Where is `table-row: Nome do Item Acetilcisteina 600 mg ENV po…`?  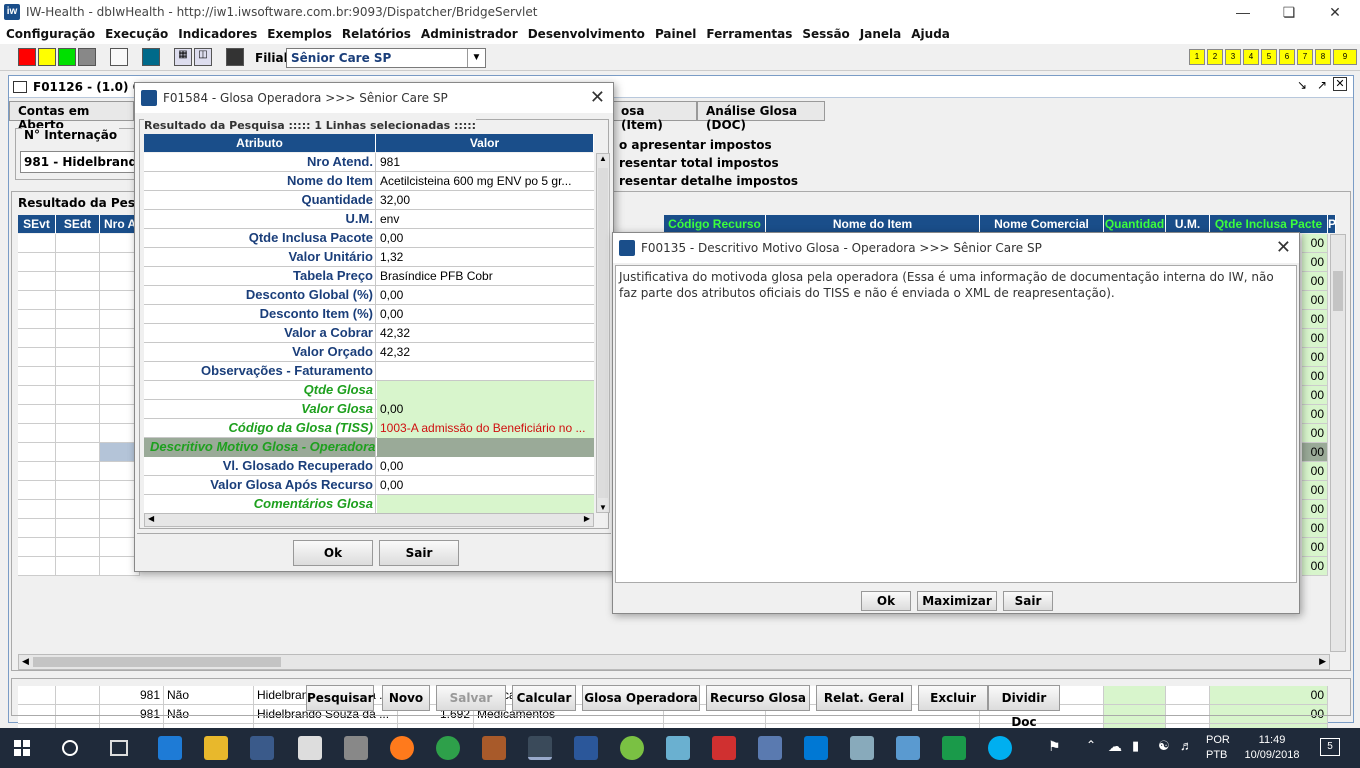
table-row: Nome do Item Acetilcisteina 600 mg ENV po… is located at coordinates (369, 181).